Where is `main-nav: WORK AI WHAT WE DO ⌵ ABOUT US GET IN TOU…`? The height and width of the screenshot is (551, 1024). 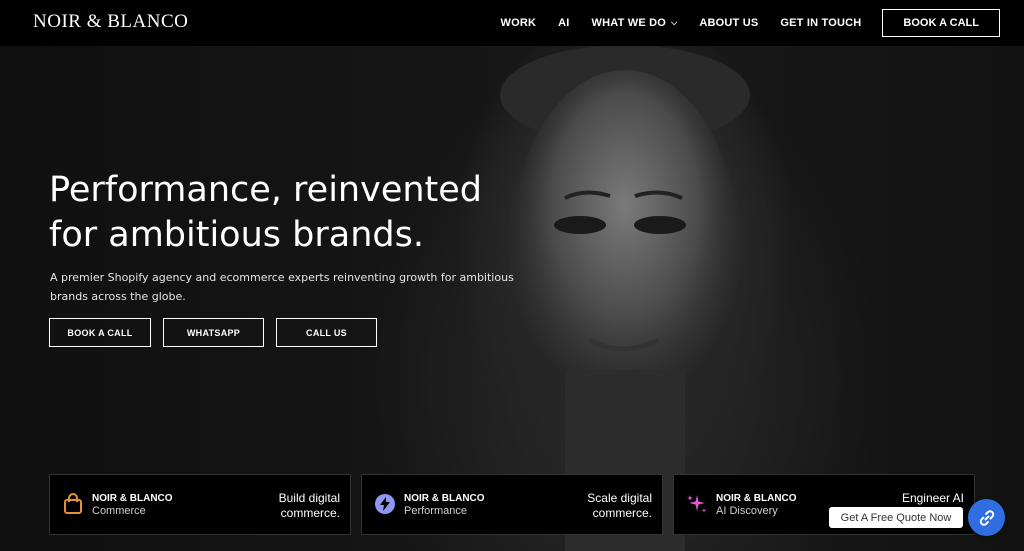
main-nav: WORK AI WHAT WE DO ⌵ ABOUT US GET IN TOU… is located at coordinates (739, 23).